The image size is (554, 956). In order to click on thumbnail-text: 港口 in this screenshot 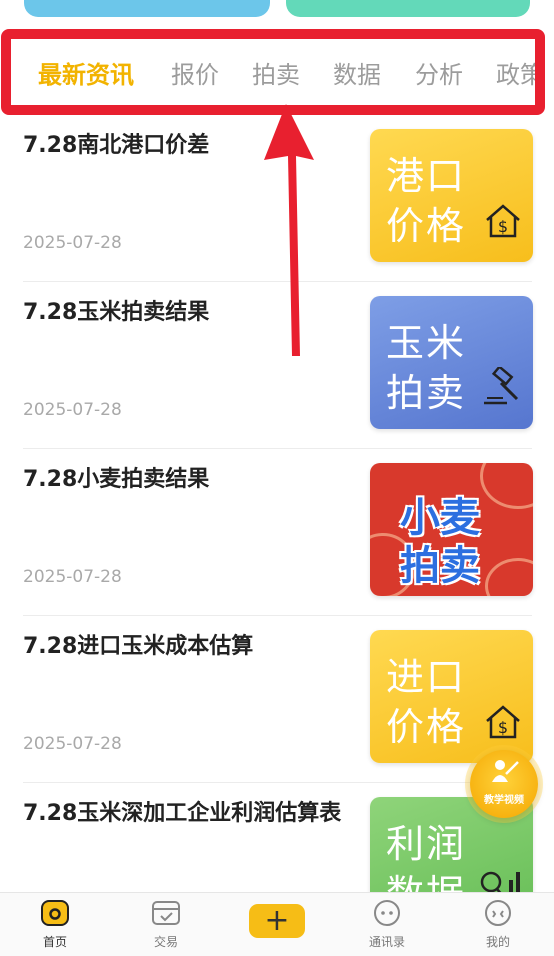, I will do `click(426, 176)`.